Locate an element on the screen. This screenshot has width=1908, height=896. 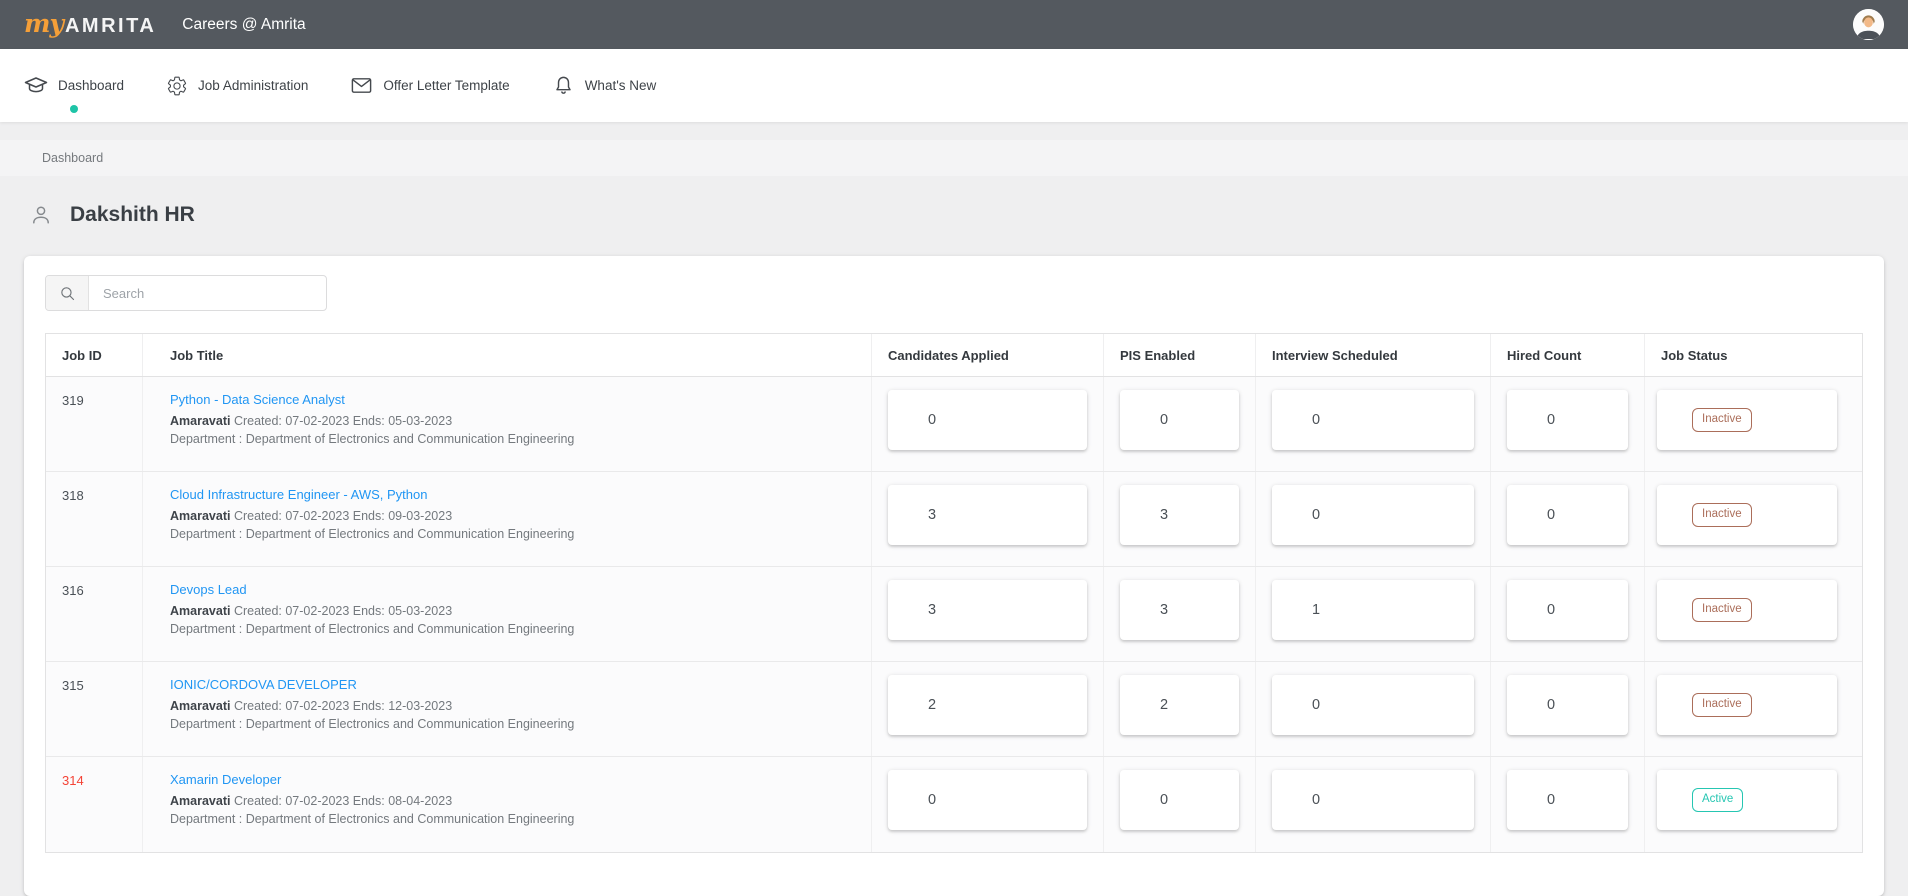
job-status-cell: Active is located at coordinates (1753, 804).